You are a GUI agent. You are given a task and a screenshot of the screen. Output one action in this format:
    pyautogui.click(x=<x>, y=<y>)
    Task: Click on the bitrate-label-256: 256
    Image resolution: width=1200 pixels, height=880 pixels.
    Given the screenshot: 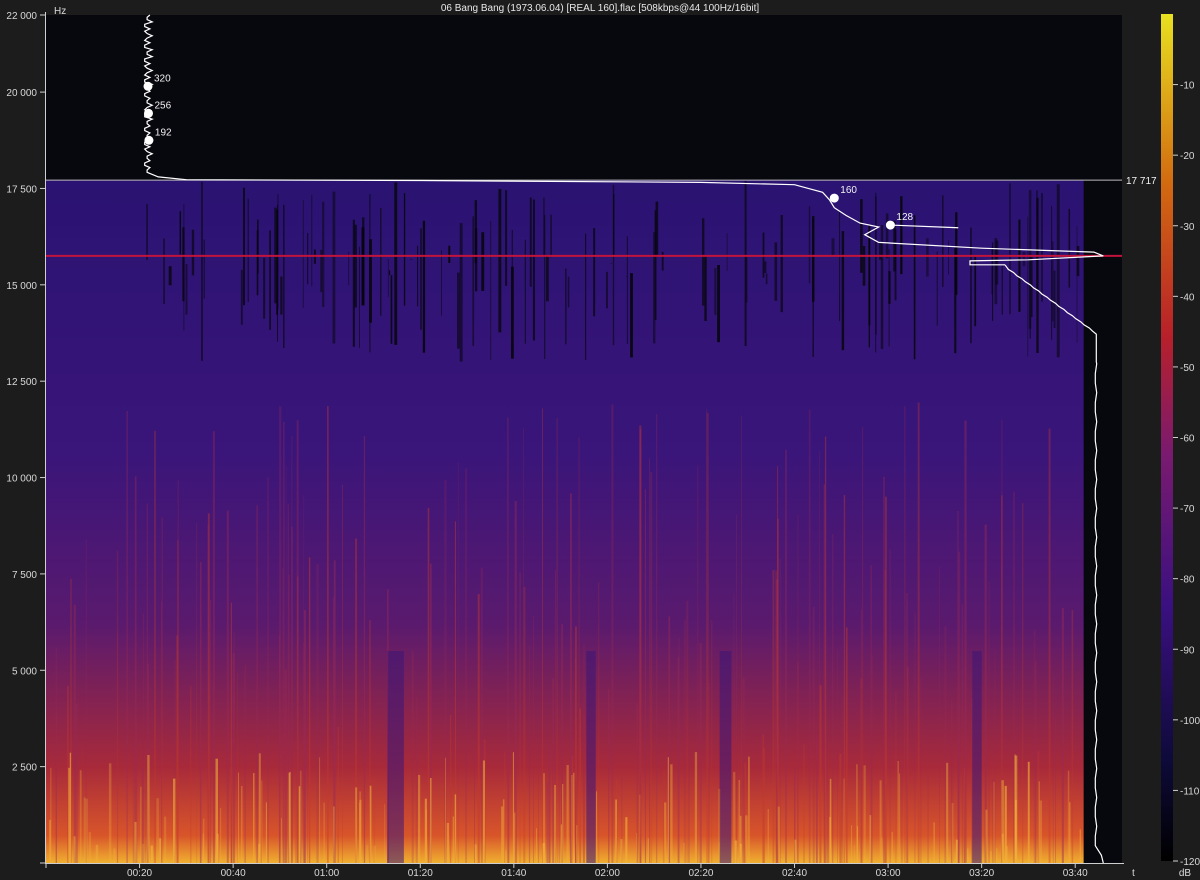 What is the action you would take?
    pyautogui.click(x=163, y=105)
    